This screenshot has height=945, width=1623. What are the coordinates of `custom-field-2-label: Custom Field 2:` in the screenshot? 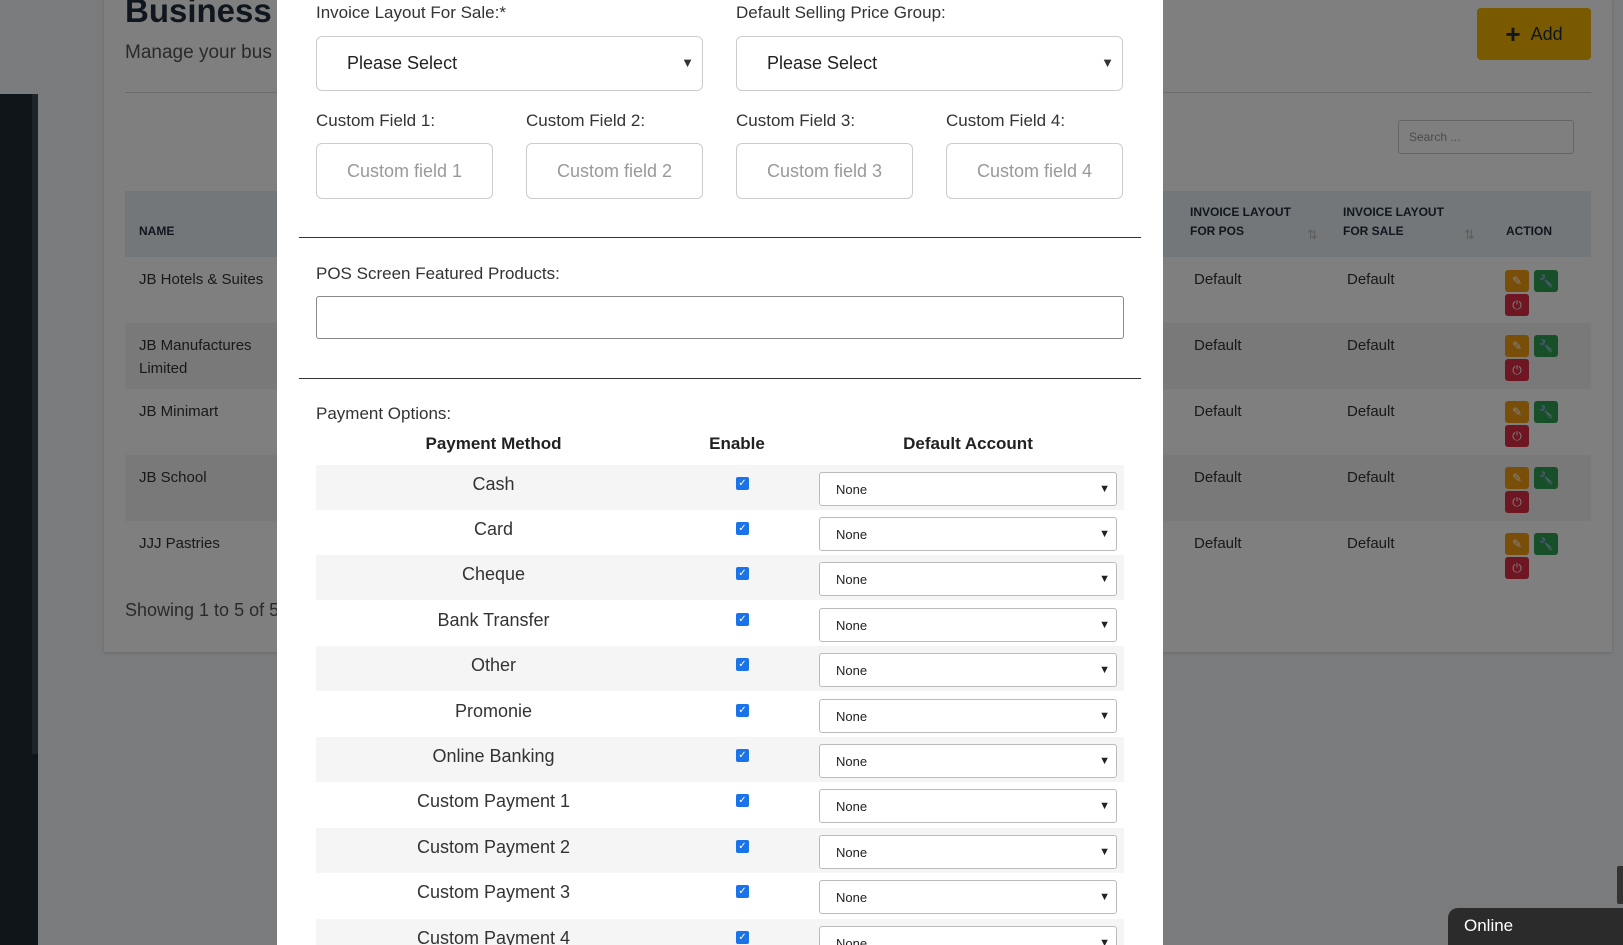 It's located at (586, 120).